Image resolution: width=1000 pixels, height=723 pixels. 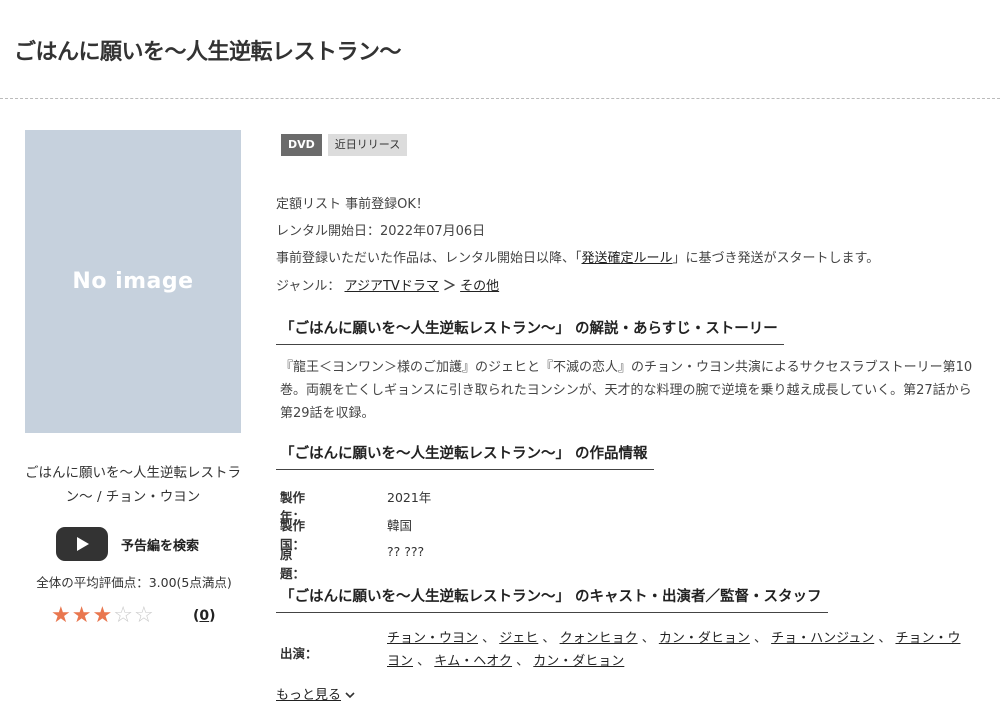 I want to click on page-title: ごはんに願いを〜人生逆転レストラン〜, so click(x=208, y=52).